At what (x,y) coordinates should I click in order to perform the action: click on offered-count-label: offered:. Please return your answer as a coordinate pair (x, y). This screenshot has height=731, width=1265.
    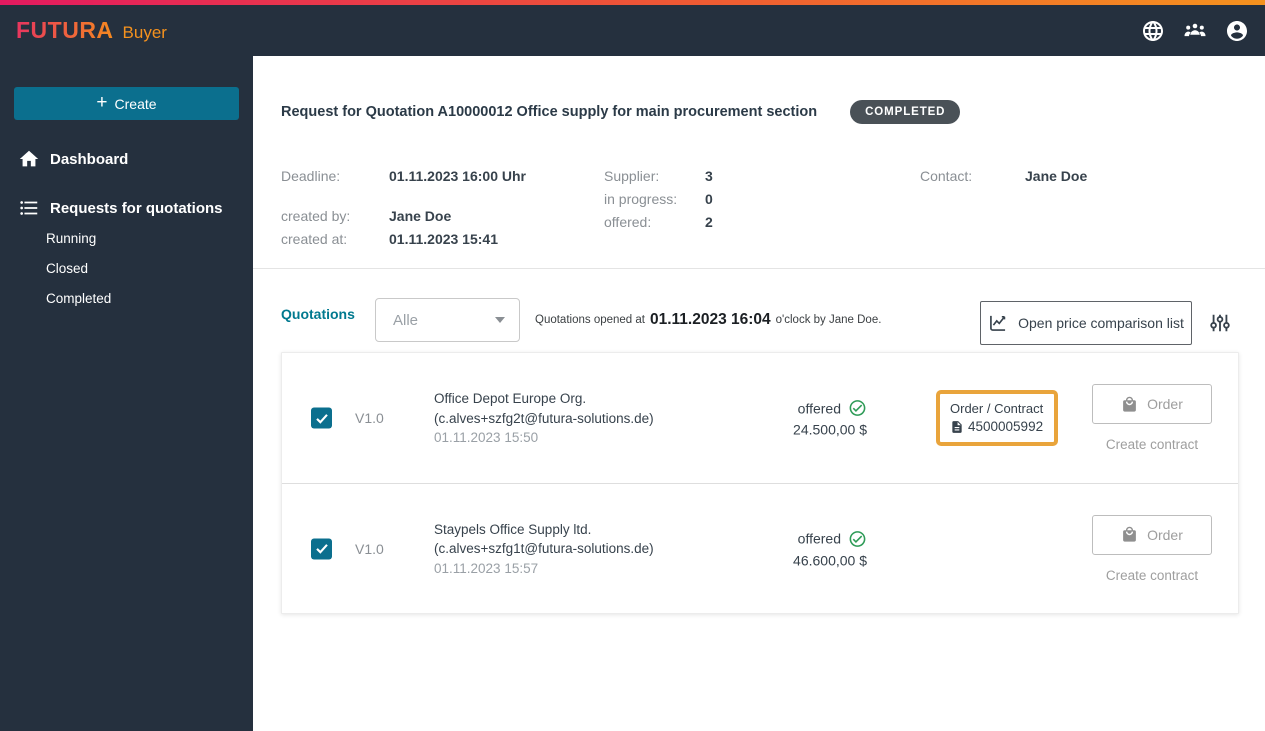
    Looking at the image, I should click on (628, 222).